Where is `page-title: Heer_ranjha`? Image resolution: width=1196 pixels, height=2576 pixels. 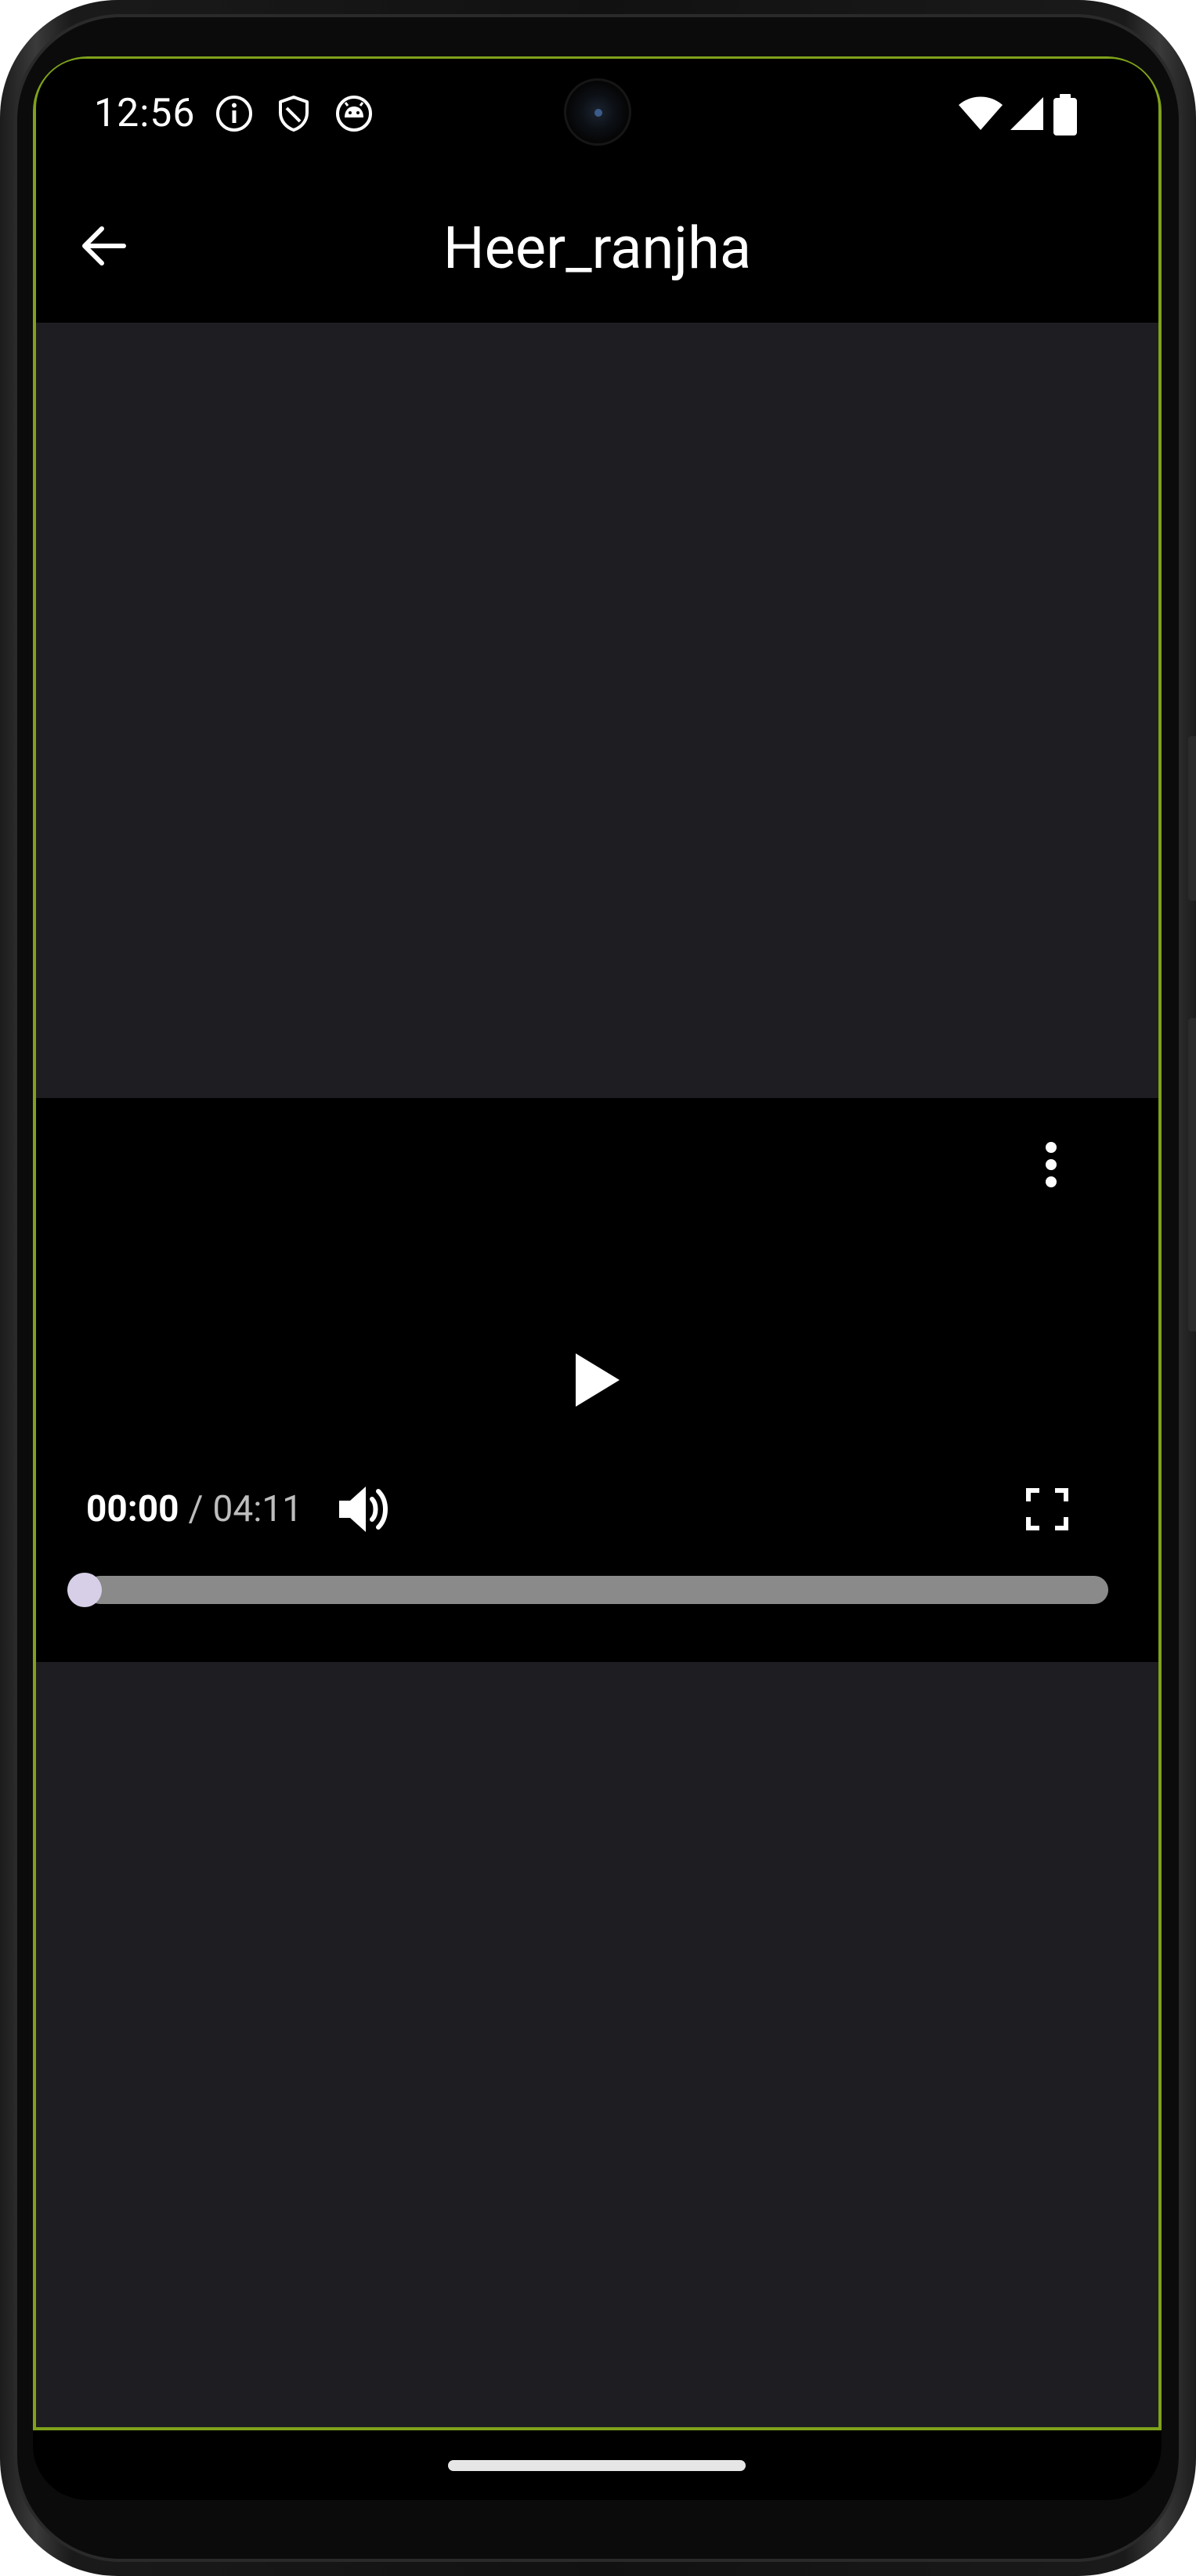
page-title: Heer_ranjha is located at coordinates (597, 248).